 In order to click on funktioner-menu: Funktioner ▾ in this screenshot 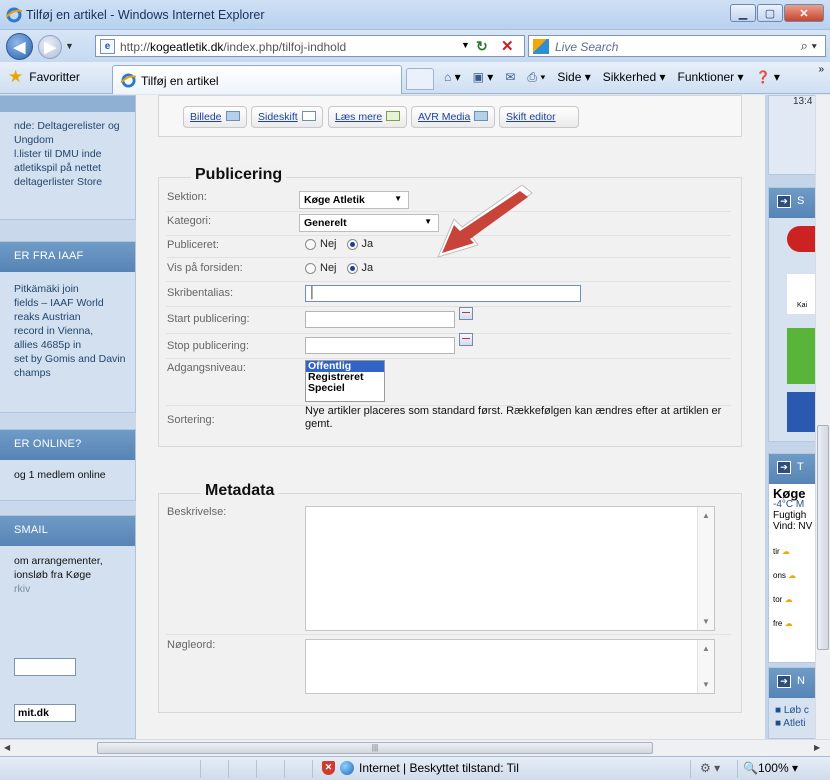, I will do `click(710, 77)`.